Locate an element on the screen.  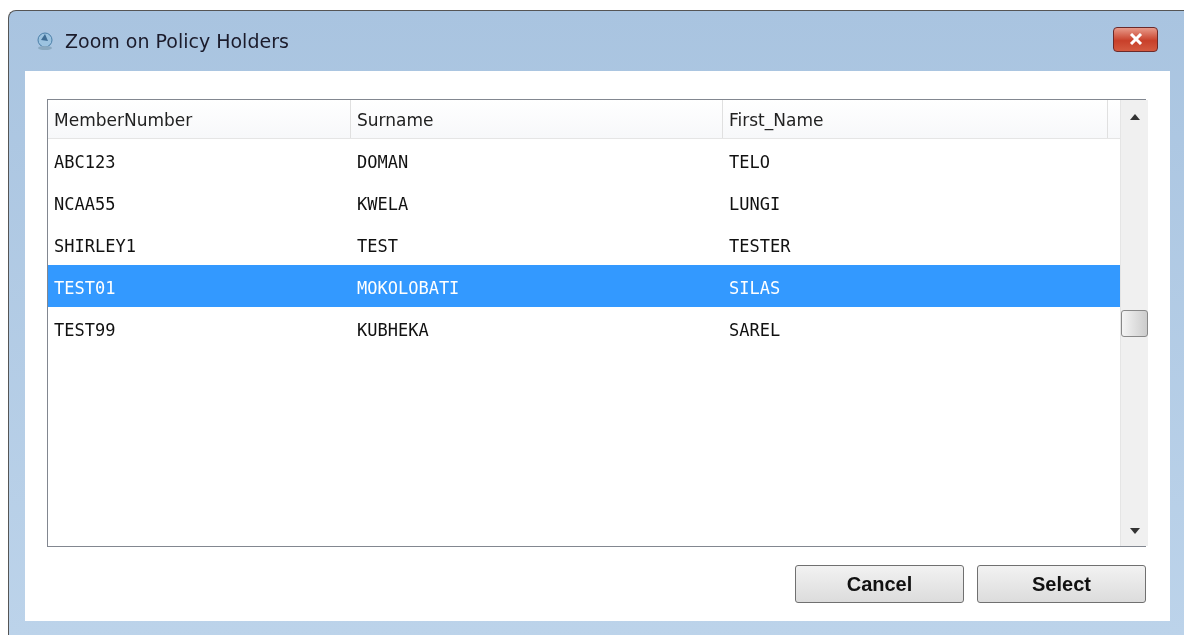
close-icon is located at coordinates (1135, 39).